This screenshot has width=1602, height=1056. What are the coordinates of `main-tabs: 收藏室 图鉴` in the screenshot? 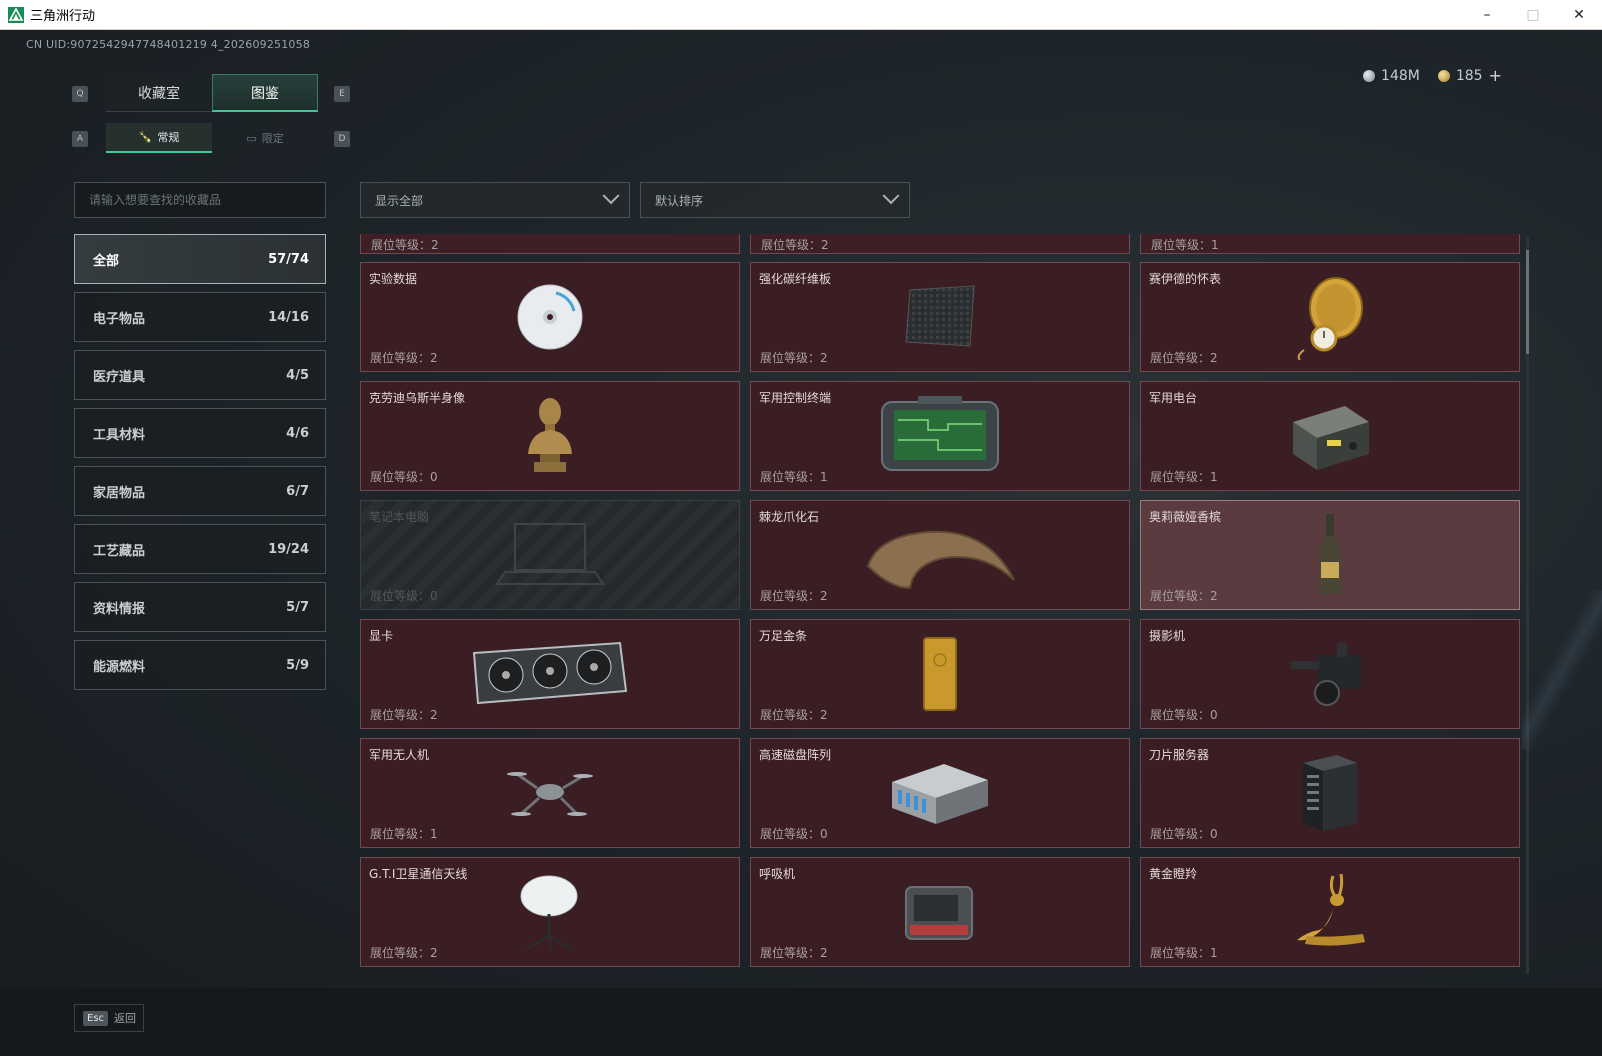 It's located at (212, 93).